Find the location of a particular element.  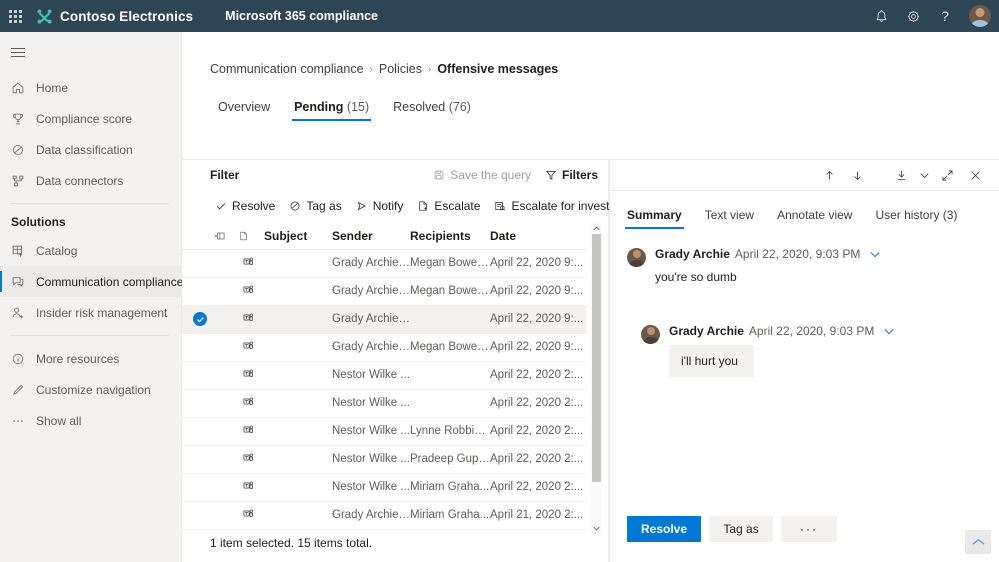

breadcrumb-root: Communication compliance is located at coordinates (287, 69).